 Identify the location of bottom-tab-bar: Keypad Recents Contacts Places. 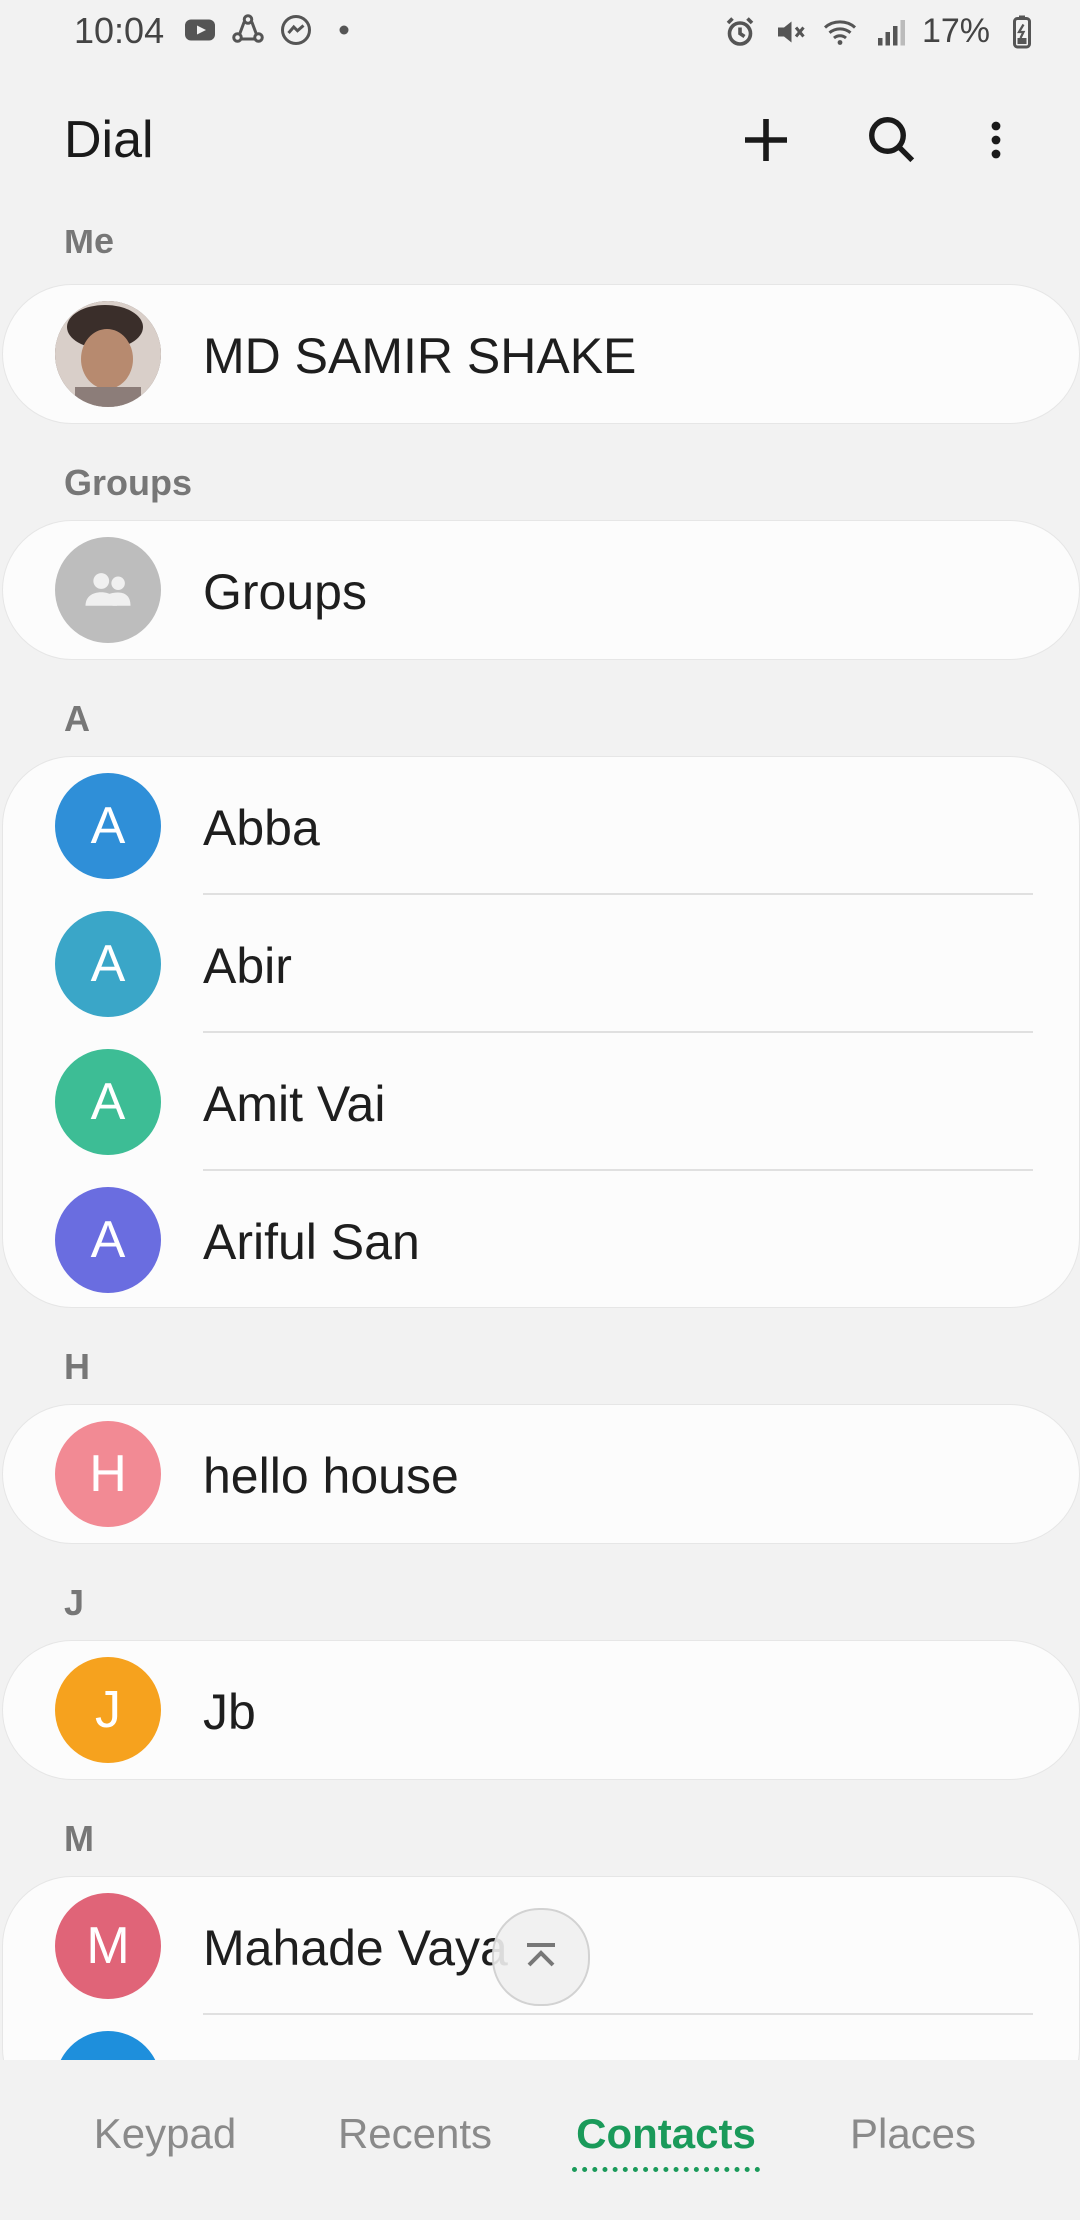
(540, 2150).